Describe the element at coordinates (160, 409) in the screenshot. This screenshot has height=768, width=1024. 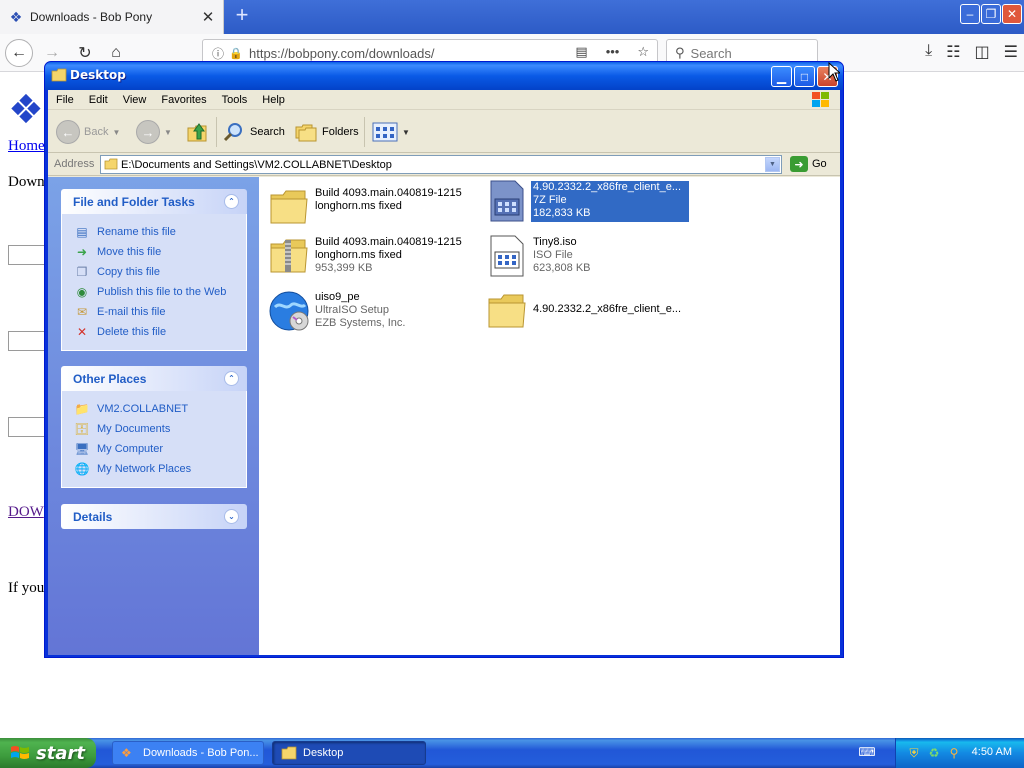
I see `place-vm2-collabnet: 📁 VM2.COLLABNET` at that location.